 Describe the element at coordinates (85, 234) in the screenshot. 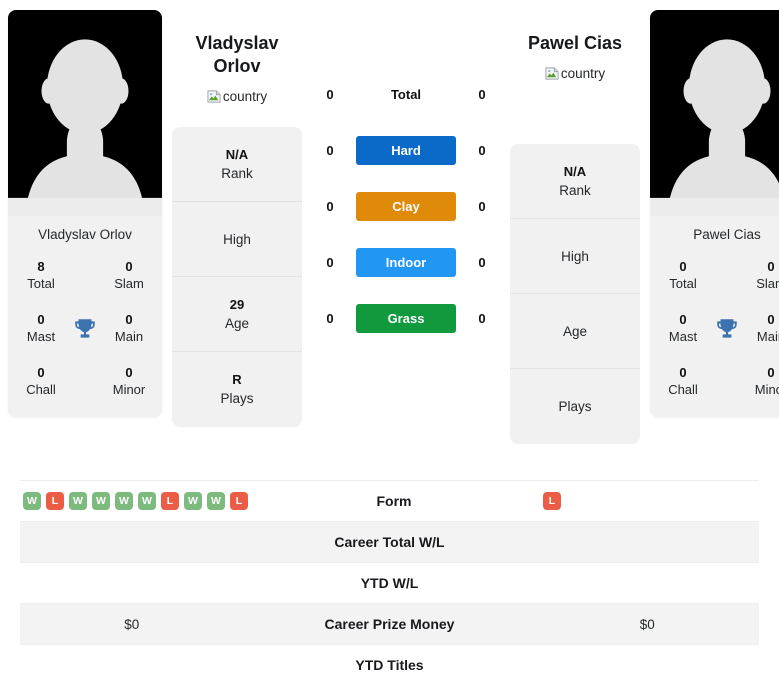

I see `left-player-photo-caption: Vladyslav Orlov` at that location.